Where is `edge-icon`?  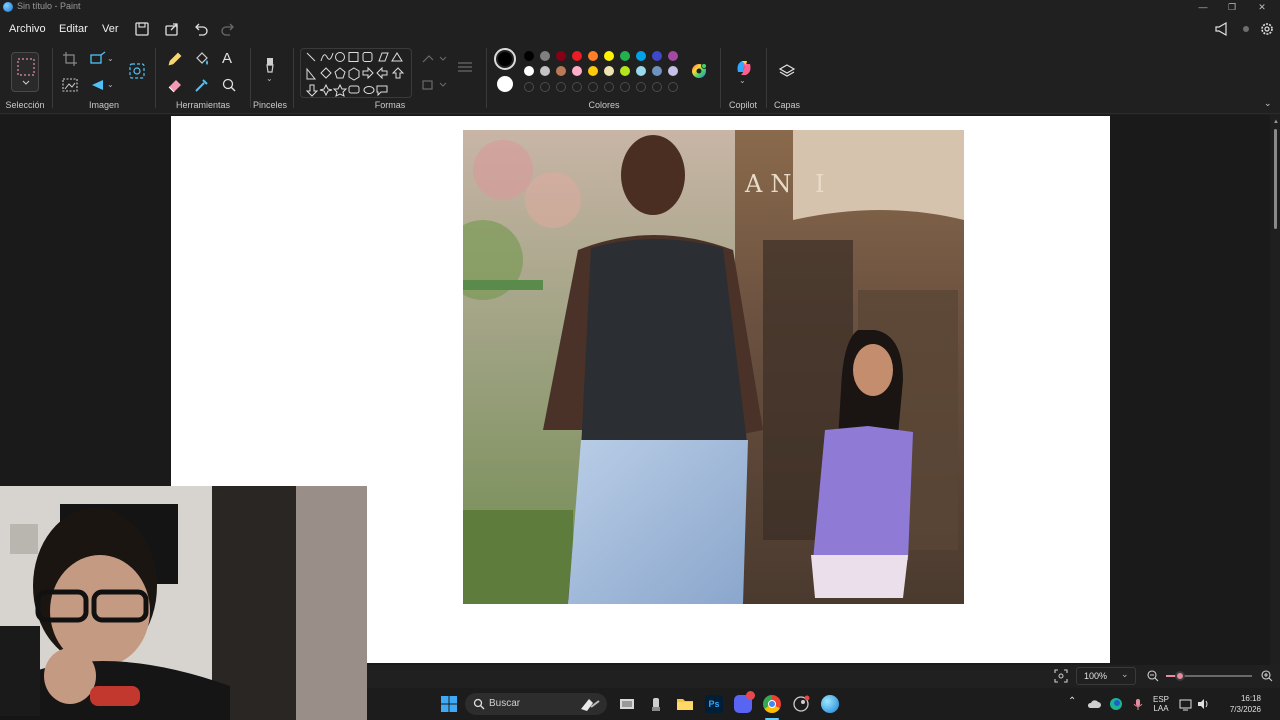 edge-icon is located at coordinates (1116, 704).